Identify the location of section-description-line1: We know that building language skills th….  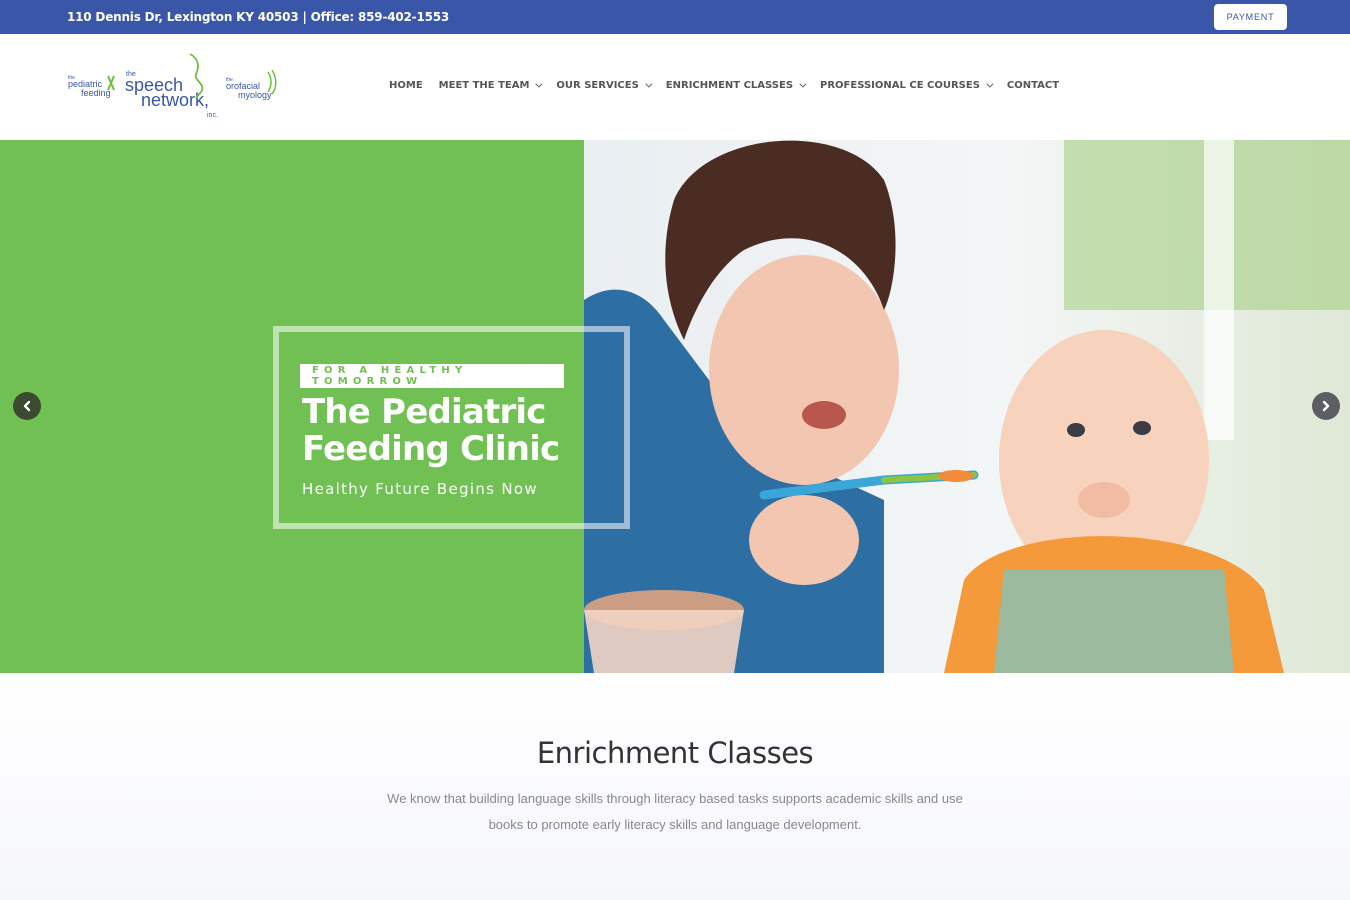
(675, 798).